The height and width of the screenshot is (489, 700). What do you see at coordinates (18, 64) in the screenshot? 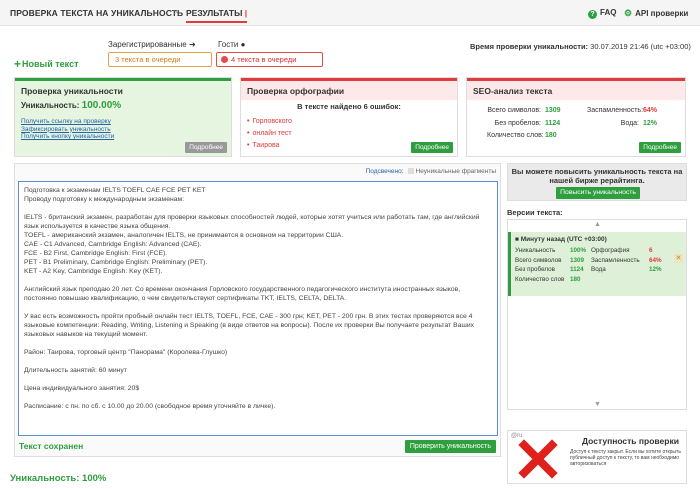
I see `plus-icon: +` at bounding box center [18, 64].